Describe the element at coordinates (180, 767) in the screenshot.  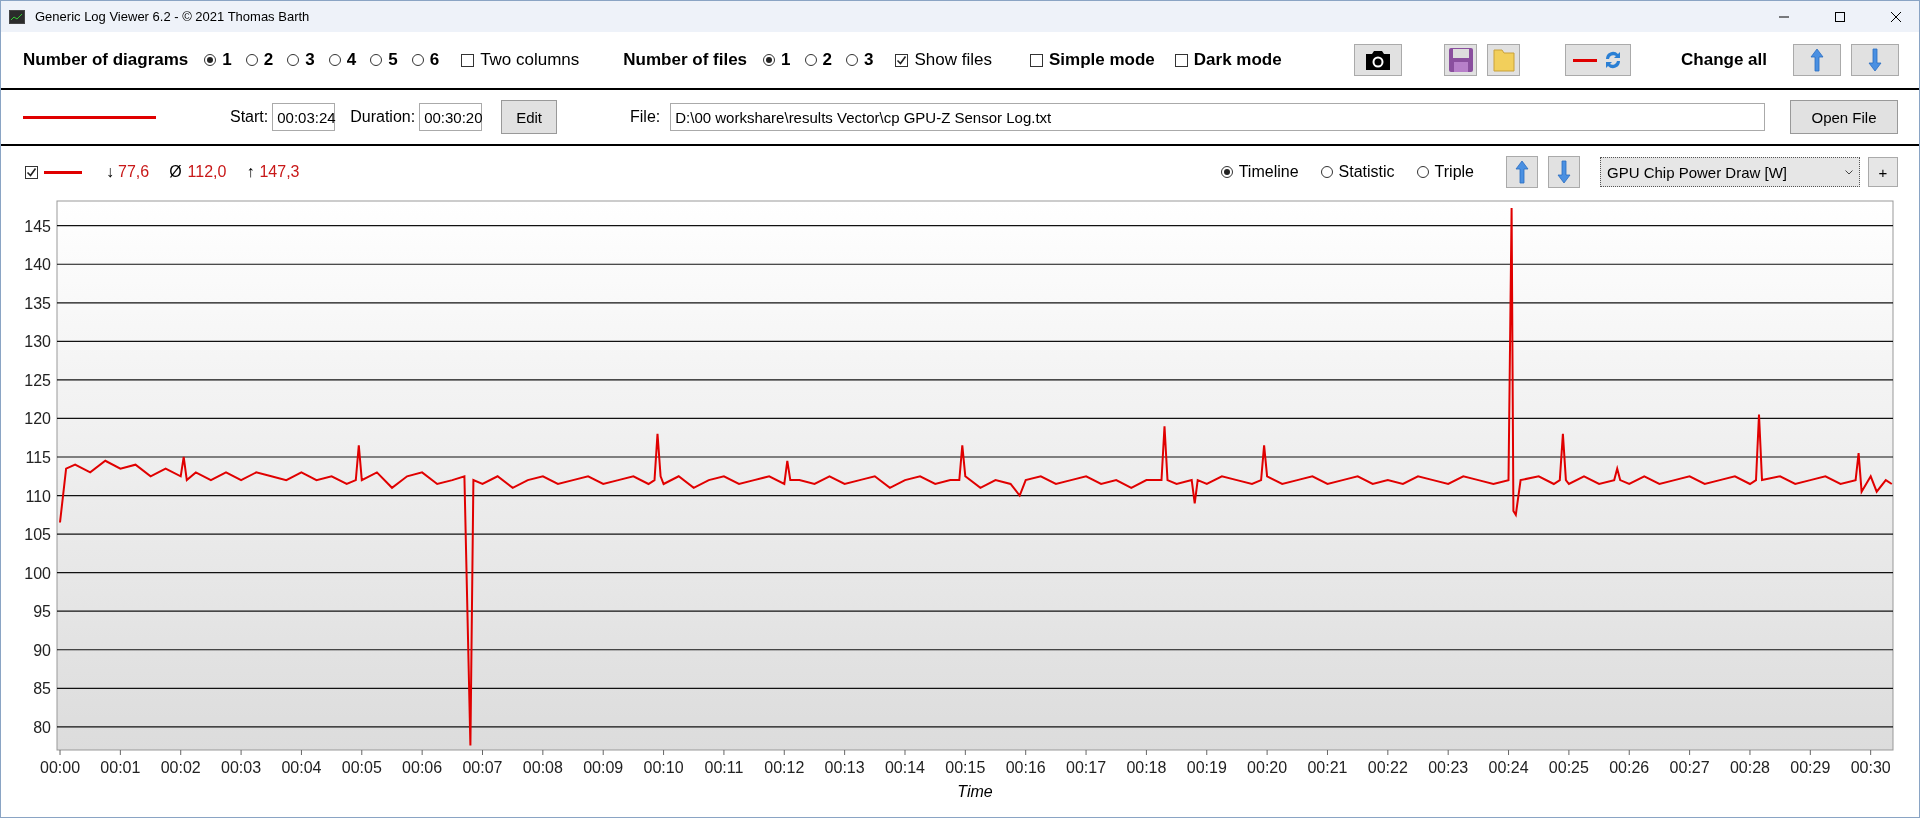
I see `x-tick-label: 00:02` at that location.